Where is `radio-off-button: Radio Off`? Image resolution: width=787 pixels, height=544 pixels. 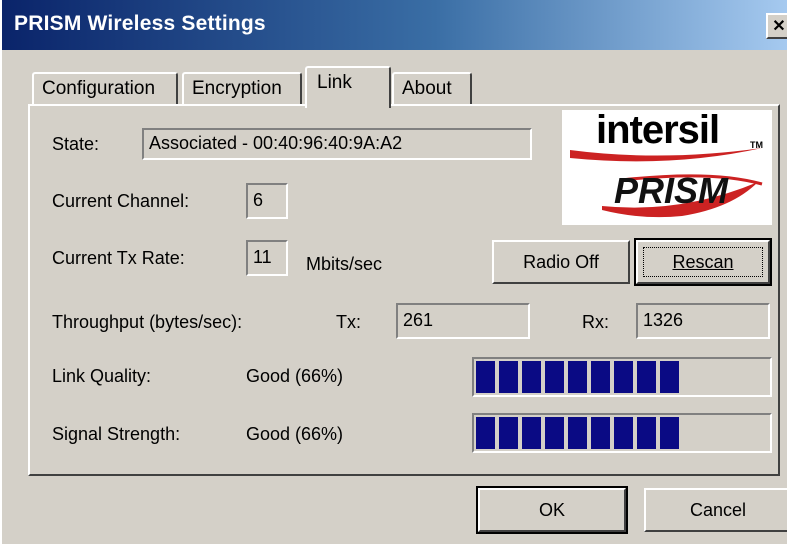 radio-off-button: Radio Off is located at coordinates (561, 262).